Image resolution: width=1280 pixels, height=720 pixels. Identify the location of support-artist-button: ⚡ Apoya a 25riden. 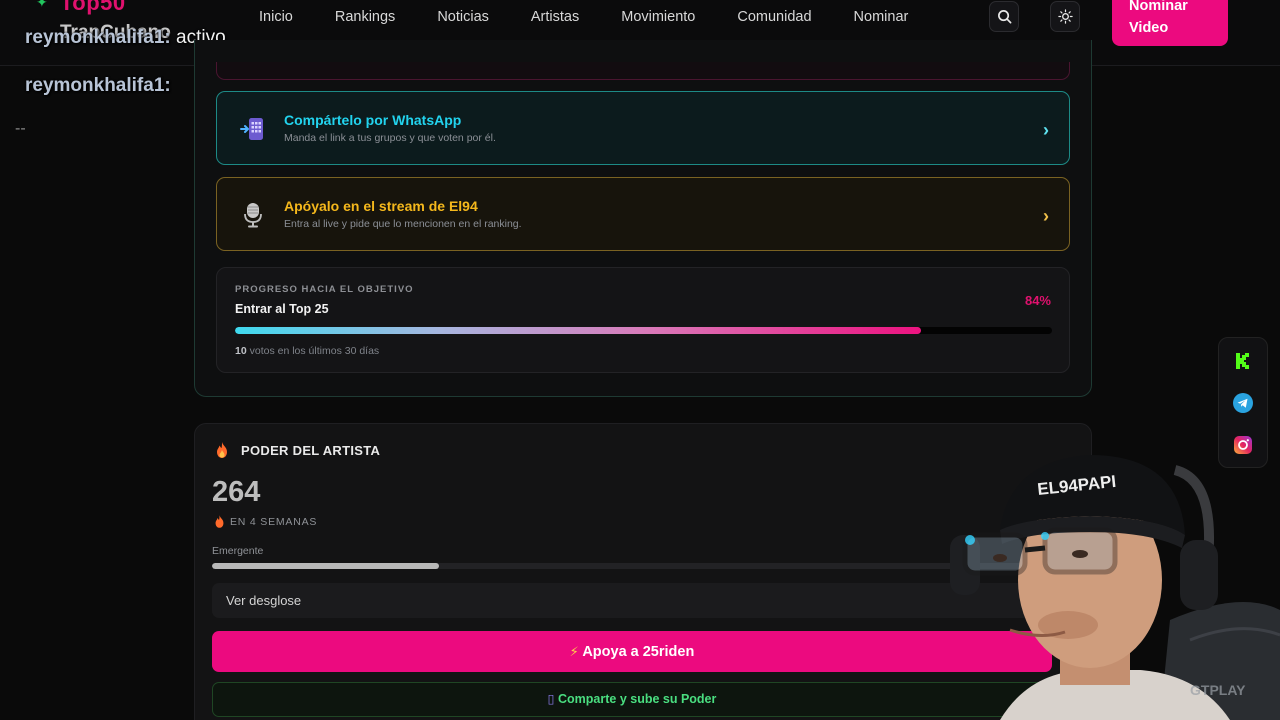
(632, 651).